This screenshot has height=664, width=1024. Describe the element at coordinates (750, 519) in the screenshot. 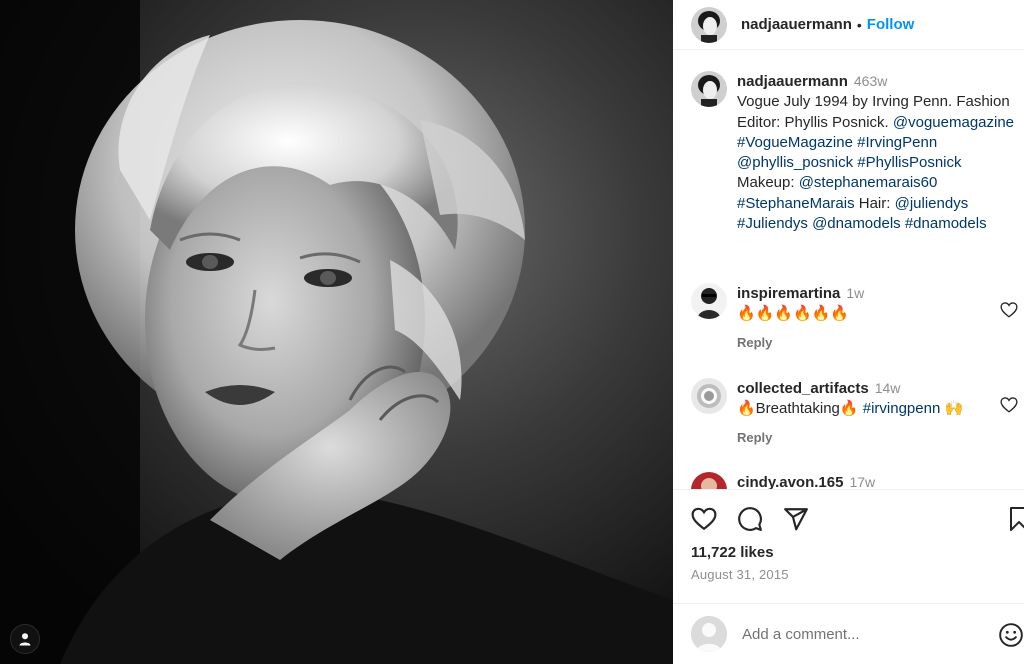

I see `comment-bubble-icon` at that location.